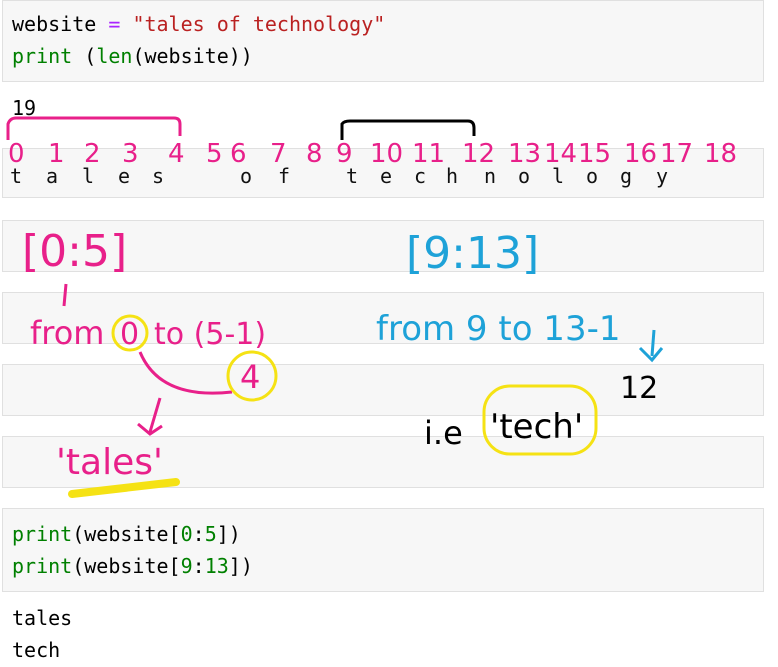 The image size is (778, 667). Describe the element at coordinates (16, 154) in the screenshot. I see `index-label: 0` at that location.